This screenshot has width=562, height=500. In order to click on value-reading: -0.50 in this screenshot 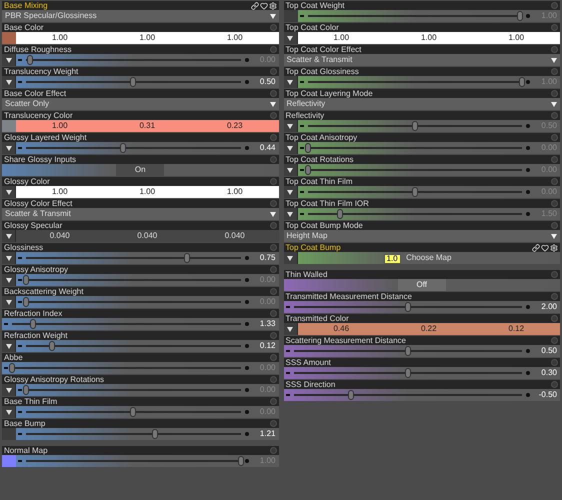, I will do `click(545, 395)`.